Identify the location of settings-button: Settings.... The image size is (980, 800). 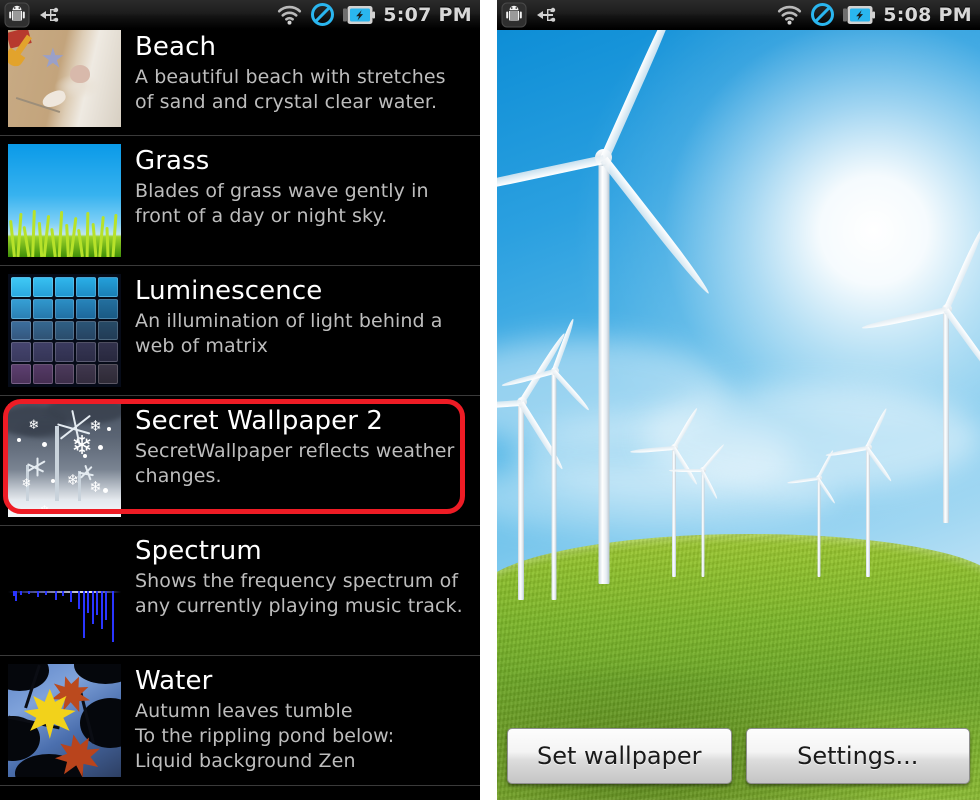
(857, 756).